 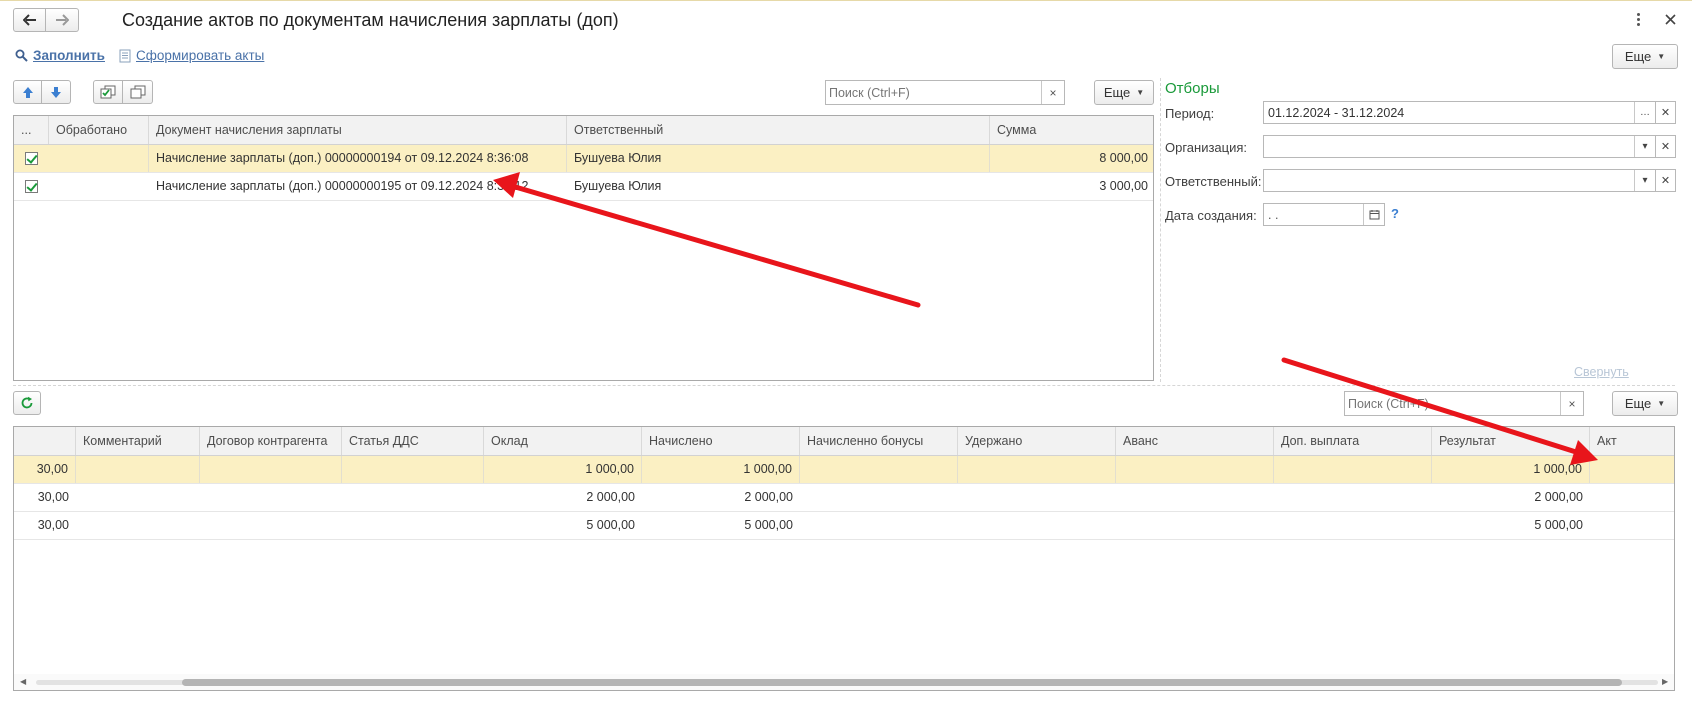 I want to click on cell-first: 30,00, so click(x=53, y=497).